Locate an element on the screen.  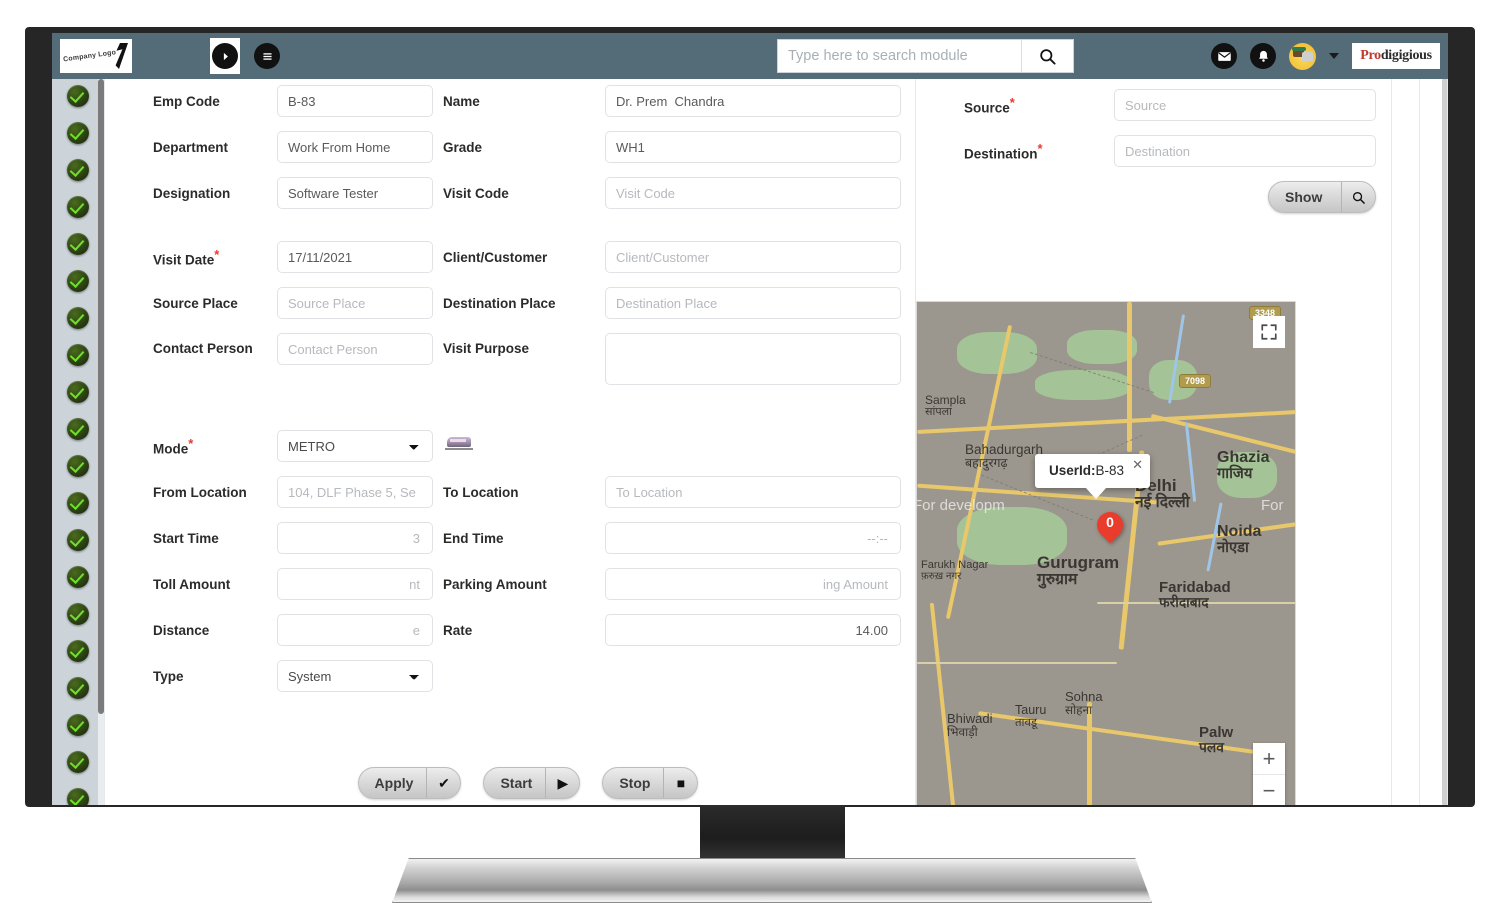
required-marker: * is located at coordinates (1012, 102).